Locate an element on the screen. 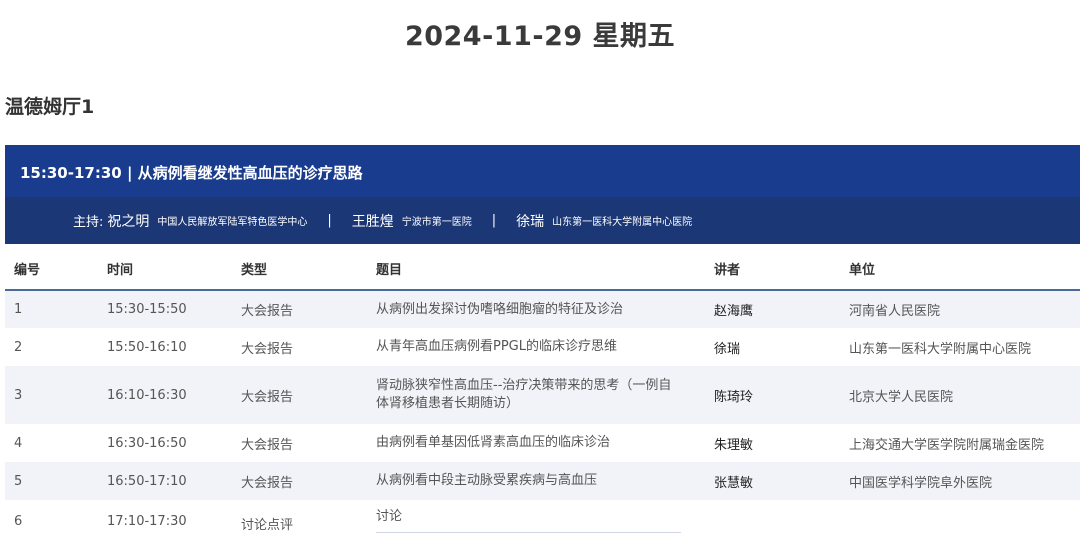  cell-time: 16:50-17:10 is located at coordinates (165, 481).